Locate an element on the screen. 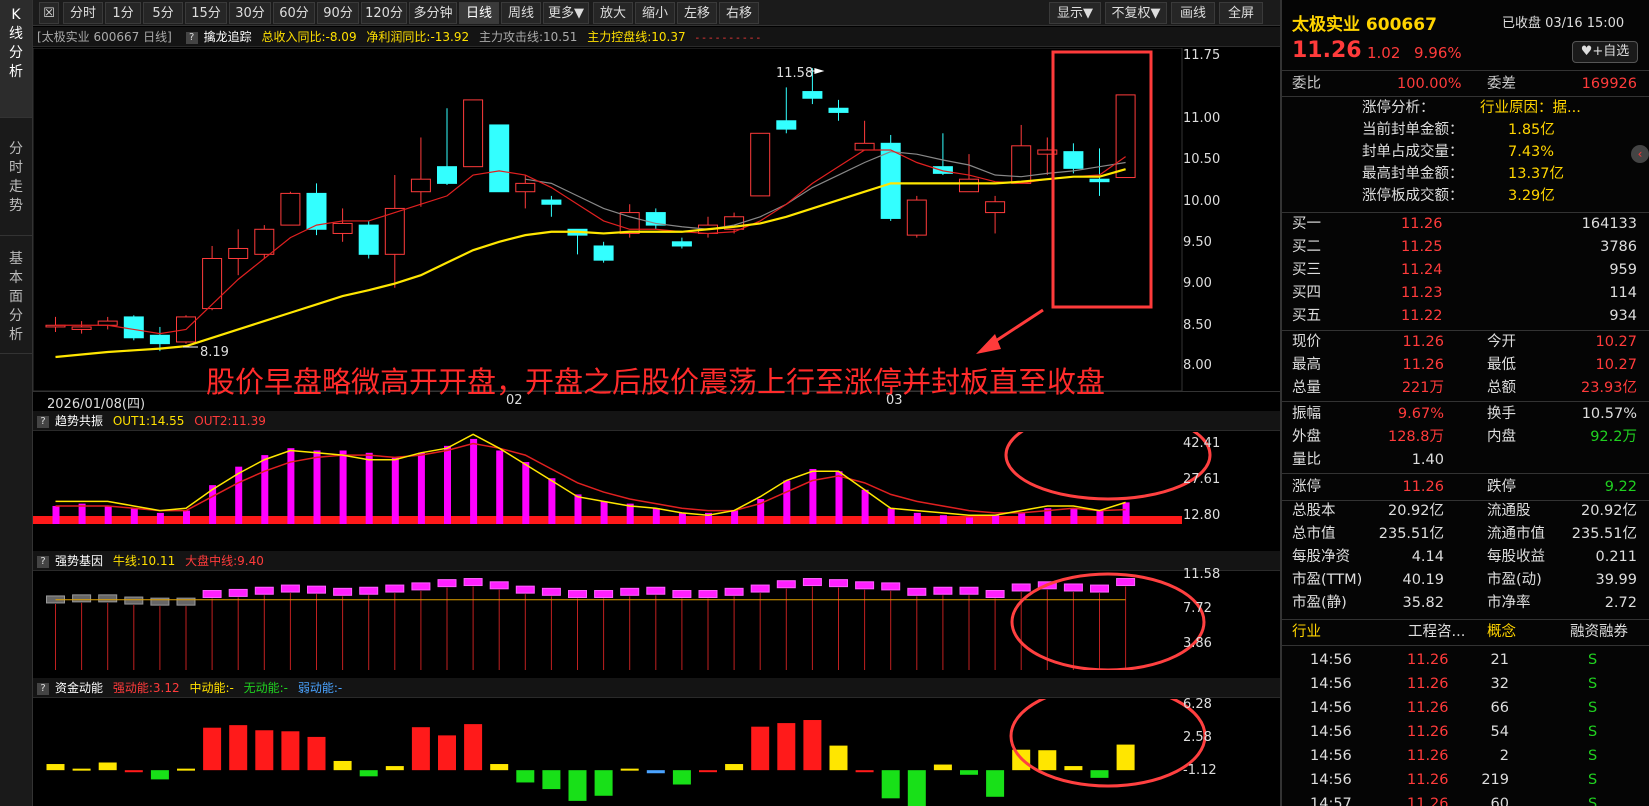 The image size is (1649, 806). bull-line-value: 牛线:10.11 is located at coordinates (144, 561).